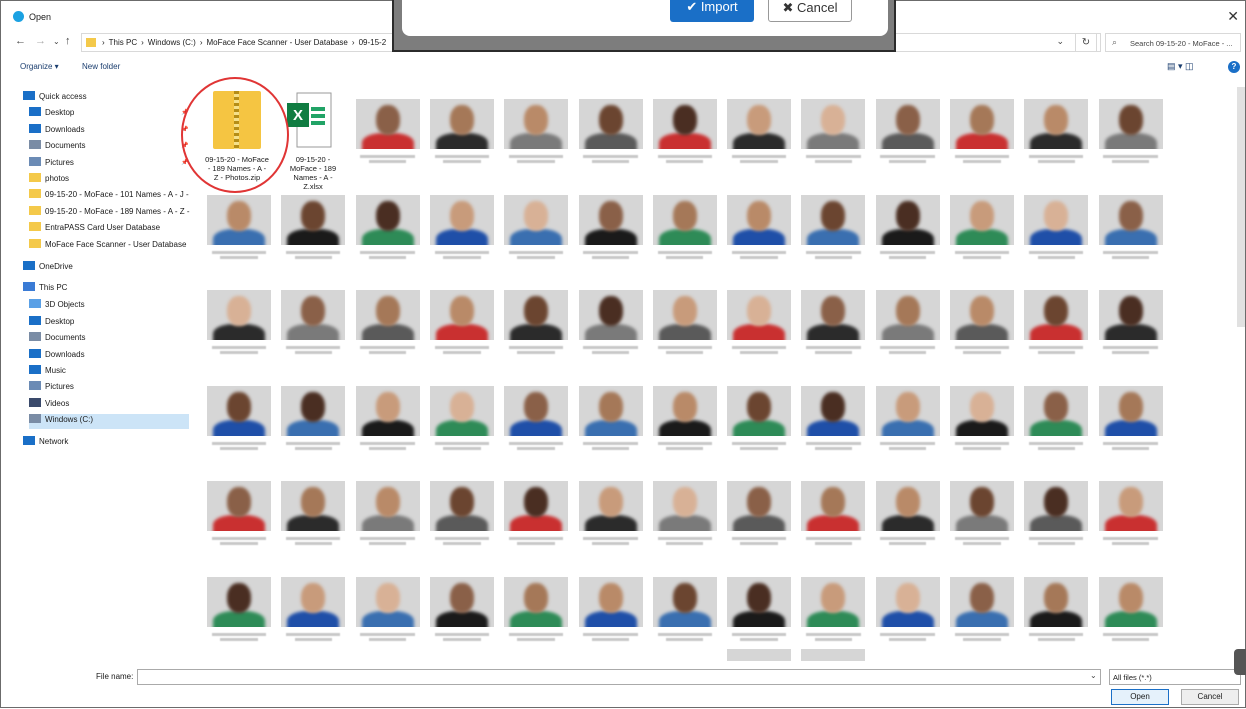  Describe the element at coordinates (1175, 677) in the screenshot. I see `file-type-select: All files (*.*)` at that location.